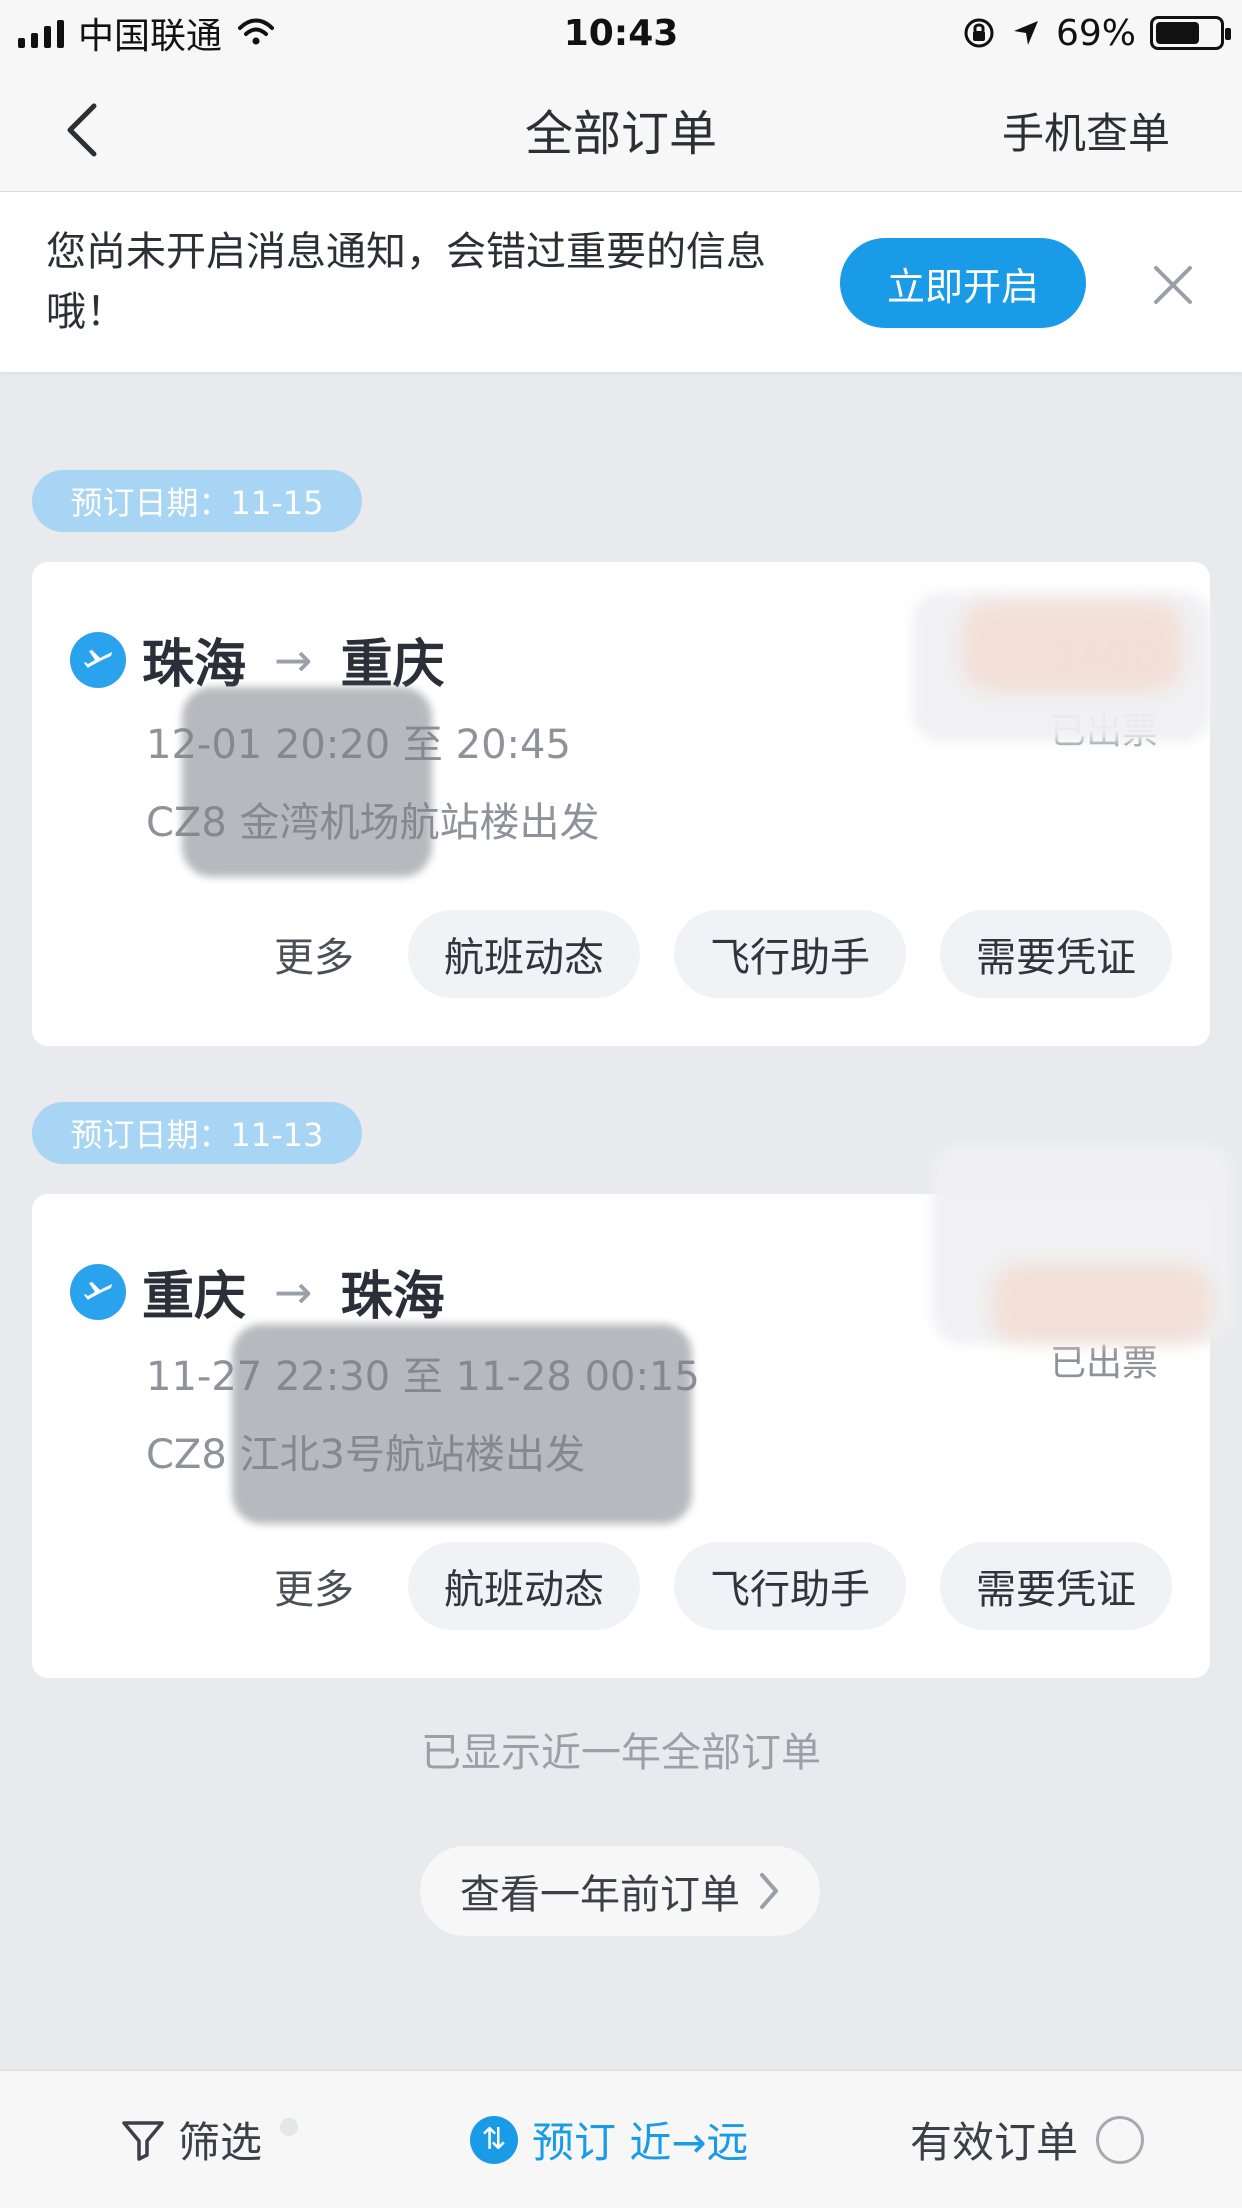  Describe the element at coordinates (257, 659) in the screenshot. I see `route: 珠海 → 重庆` at that location.